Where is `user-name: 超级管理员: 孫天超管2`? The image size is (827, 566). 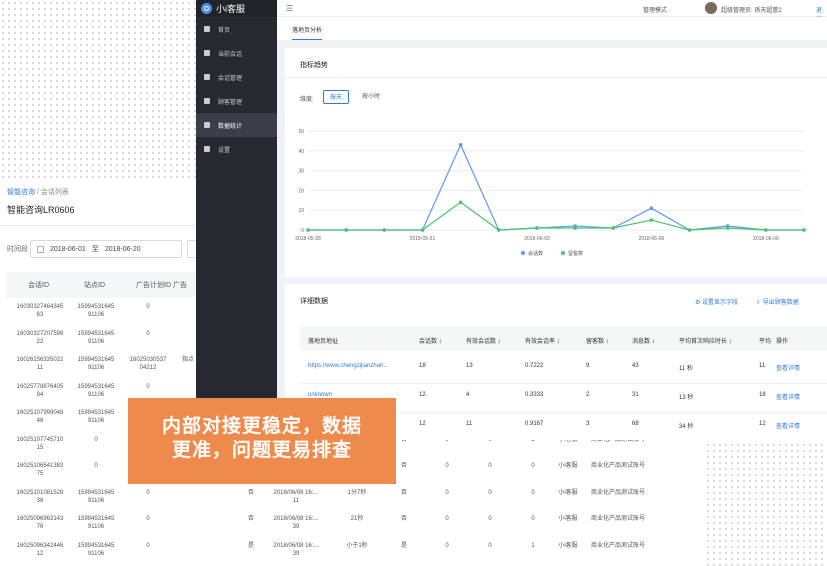
user-name: 超级管理员: 孫天超管2 is located at coordinates (751, 9).